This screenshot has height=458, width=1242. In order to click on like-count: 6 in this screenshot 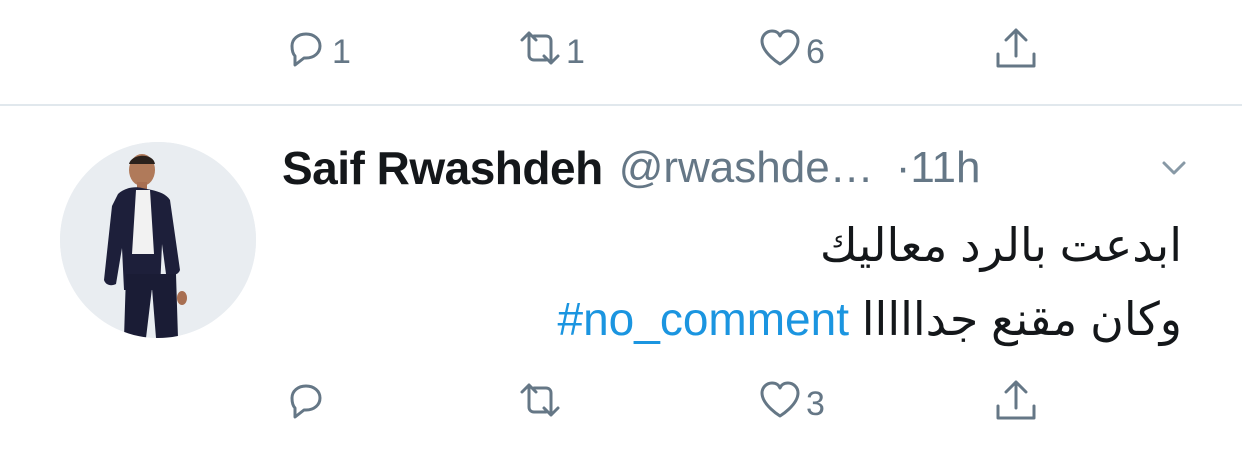, I will do `click(815, 52)`.